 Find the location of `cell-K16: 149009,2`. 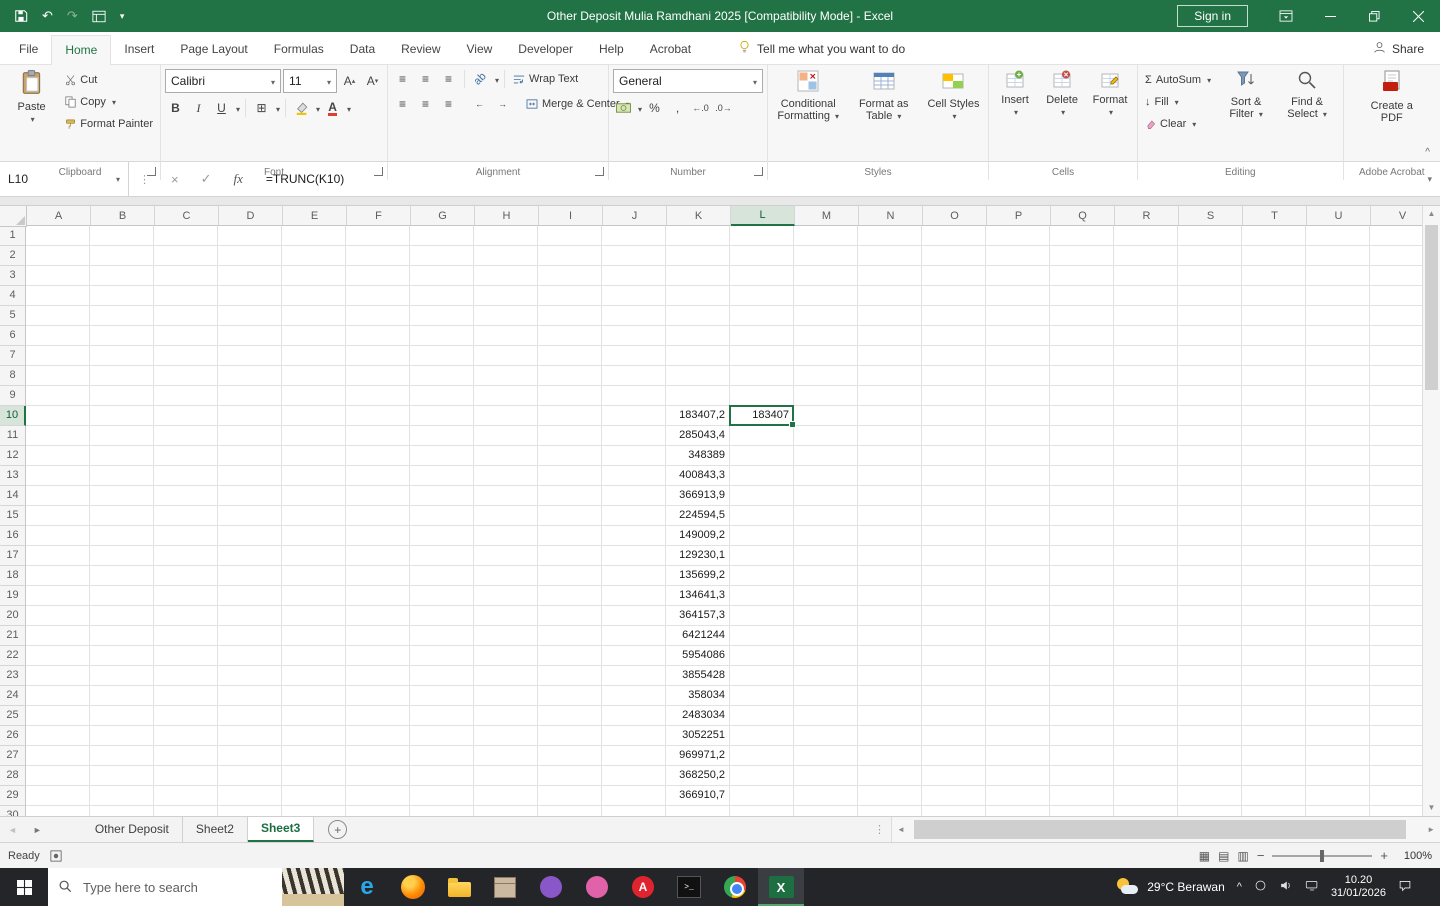

cell-K16: 149009,2 is located at coordinates (698, 536).